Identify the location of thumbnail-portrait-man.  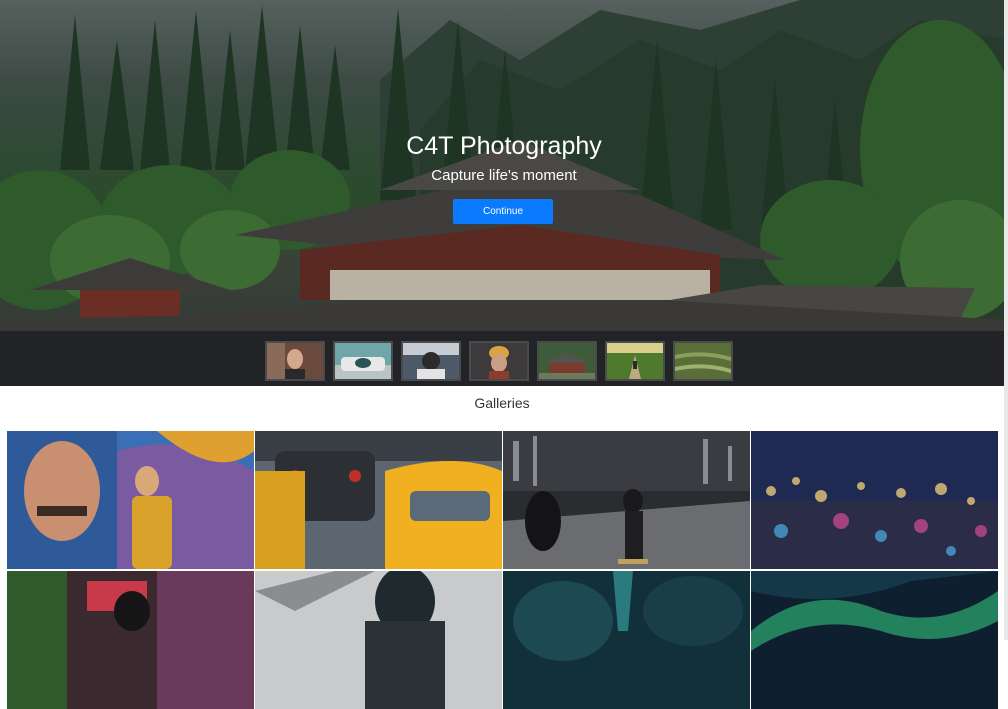
(295, 361).